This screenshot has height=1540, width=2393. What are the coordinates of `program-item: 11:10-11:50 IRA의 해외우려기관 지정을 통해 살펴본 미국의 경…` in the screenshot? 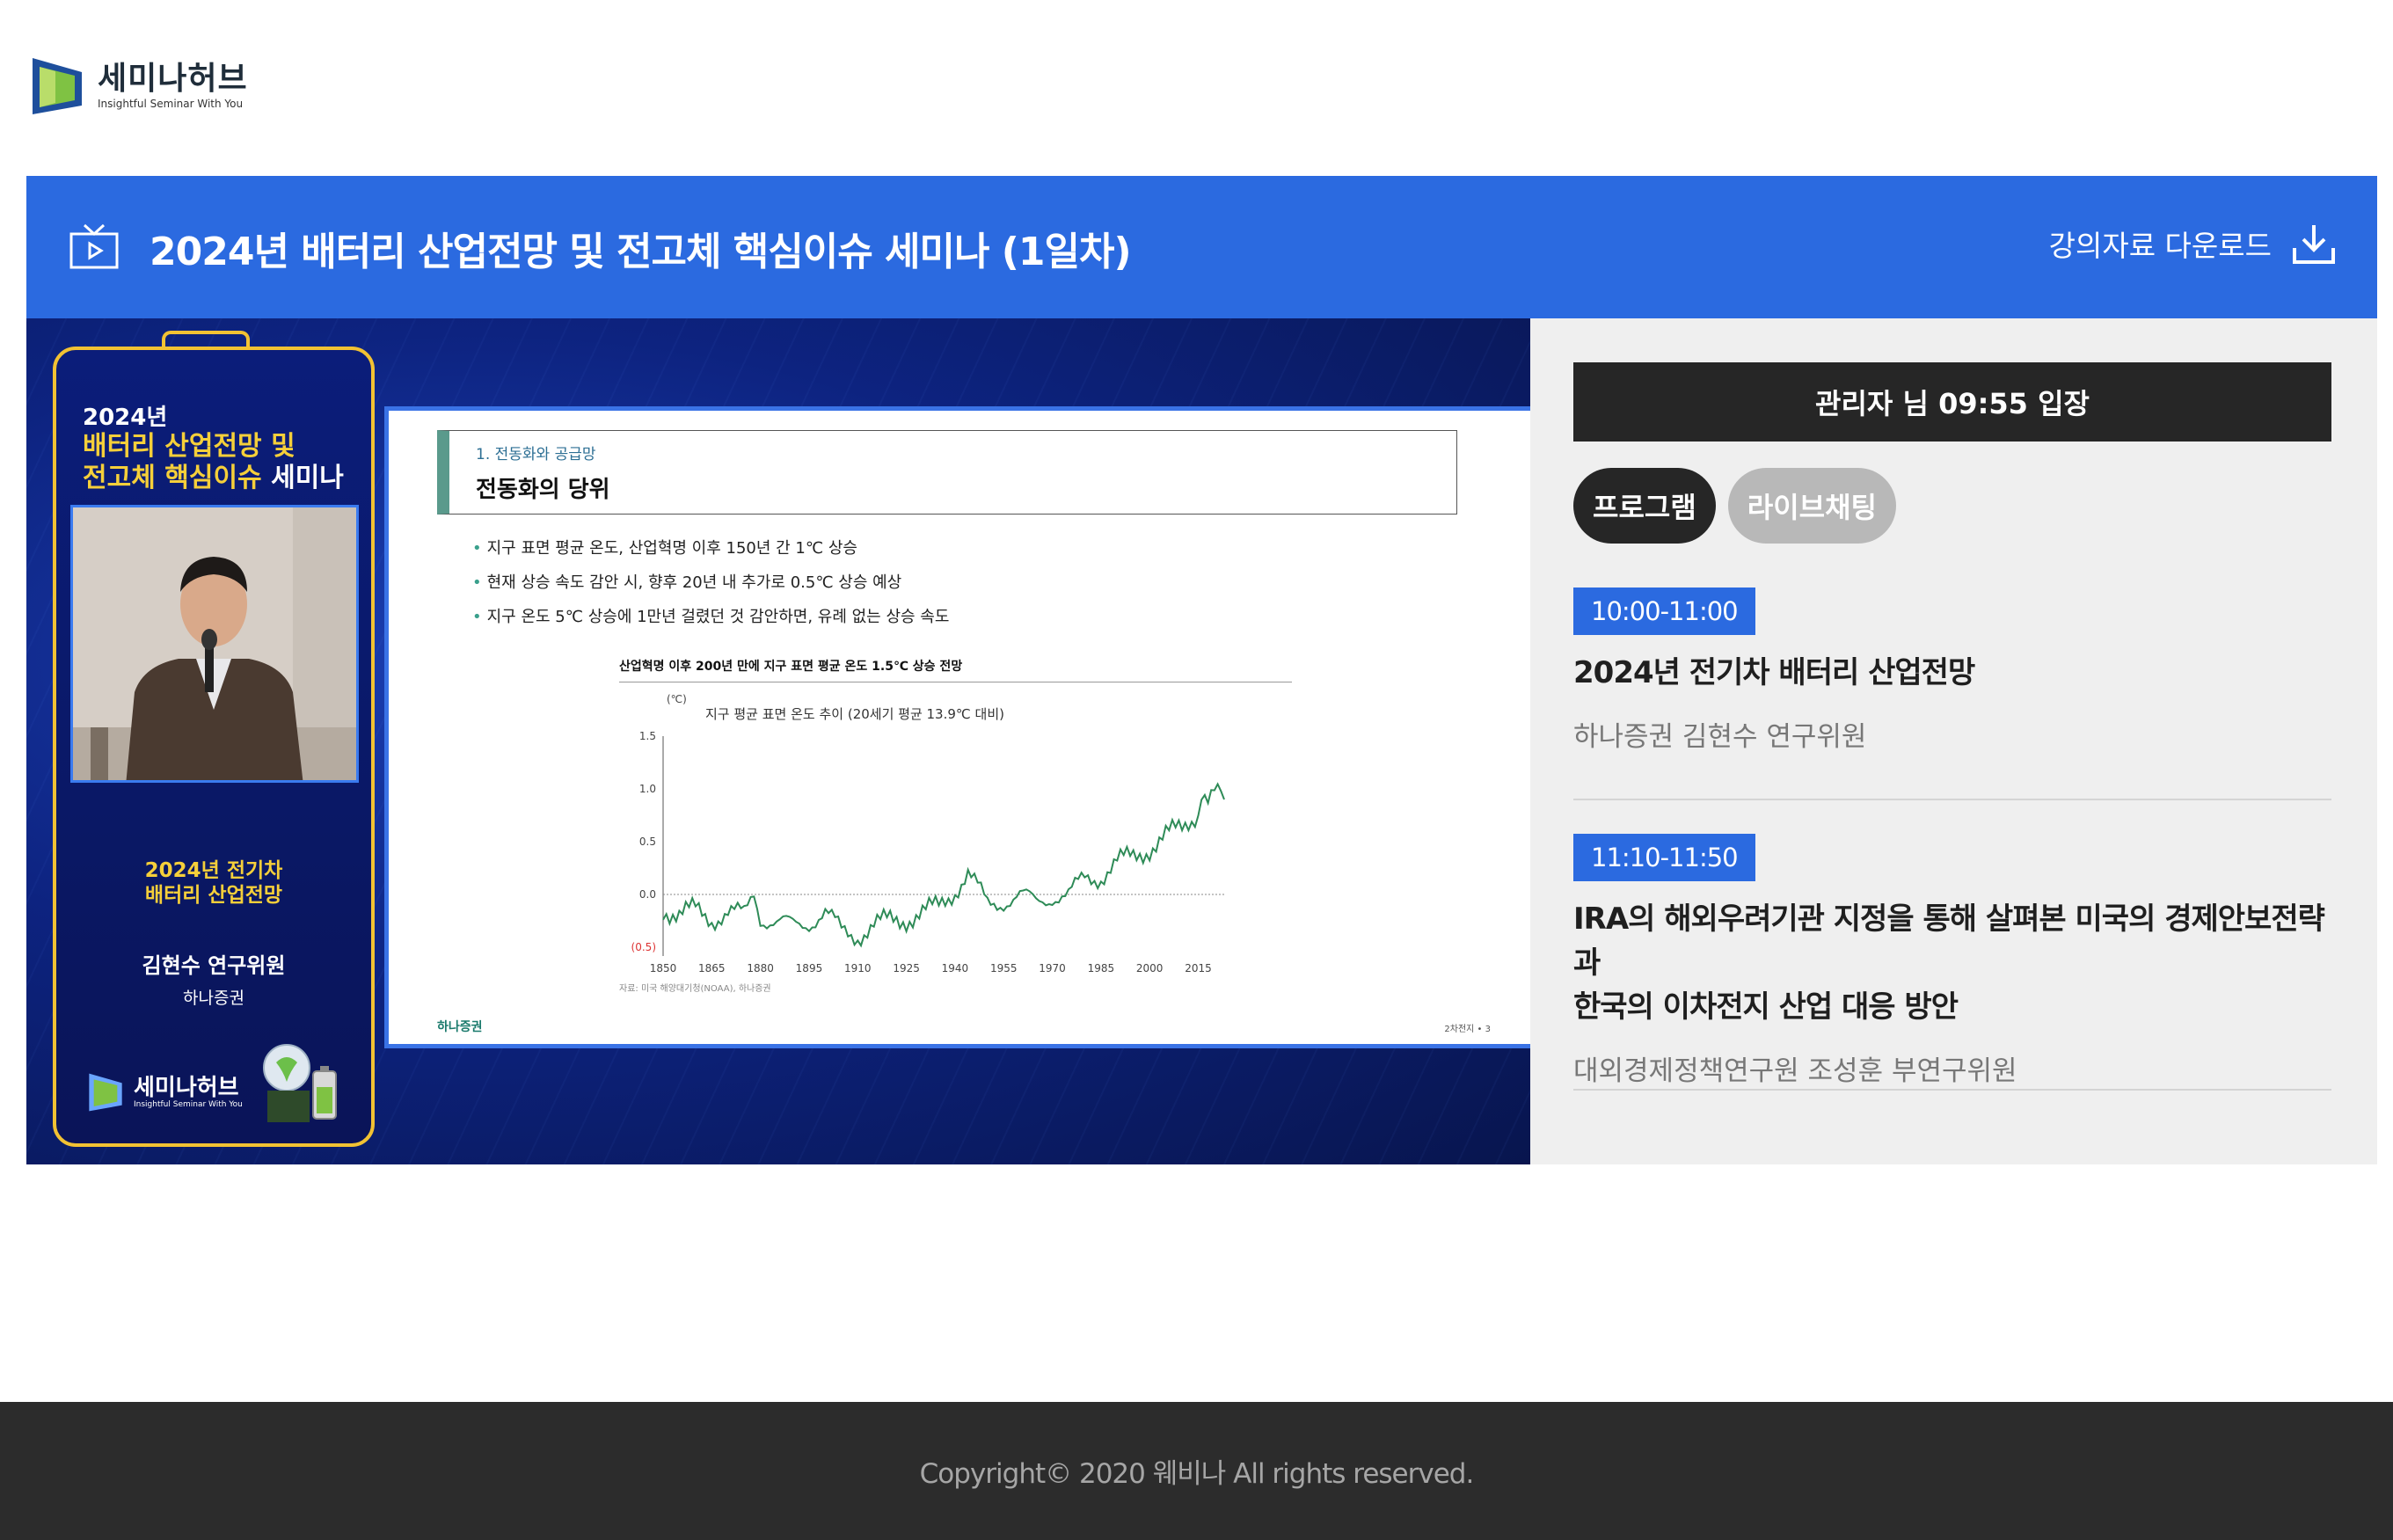 It's located at (1952, 962).